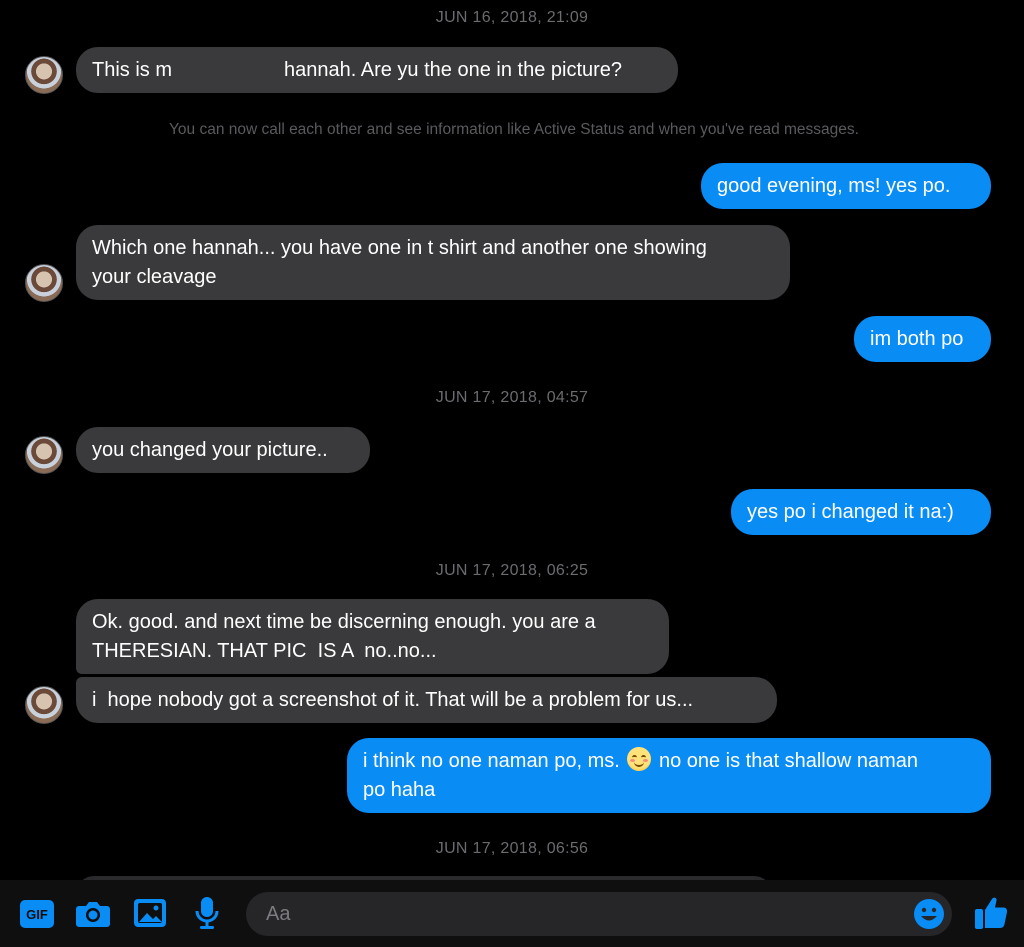  I want to click on image-icon, so click(150, 913).